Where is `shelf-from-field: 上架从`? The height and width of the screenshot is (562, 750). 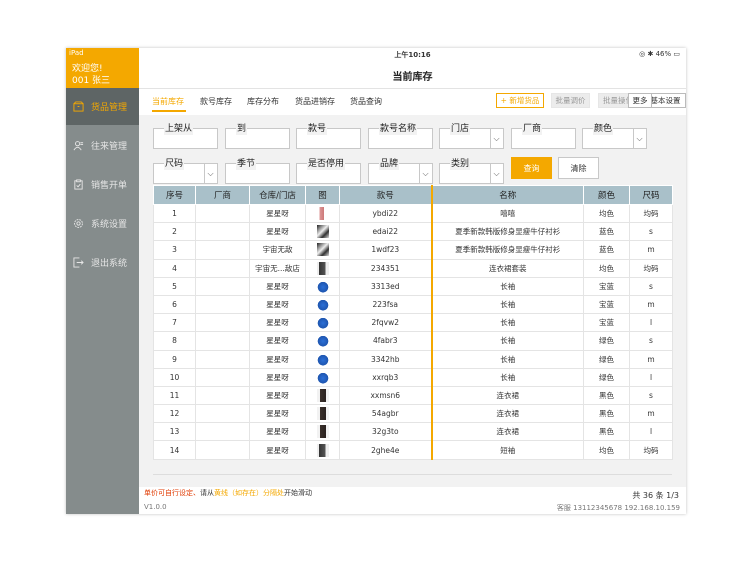
shelf-from-field: 上架从 is located at coordinates (185, 136).